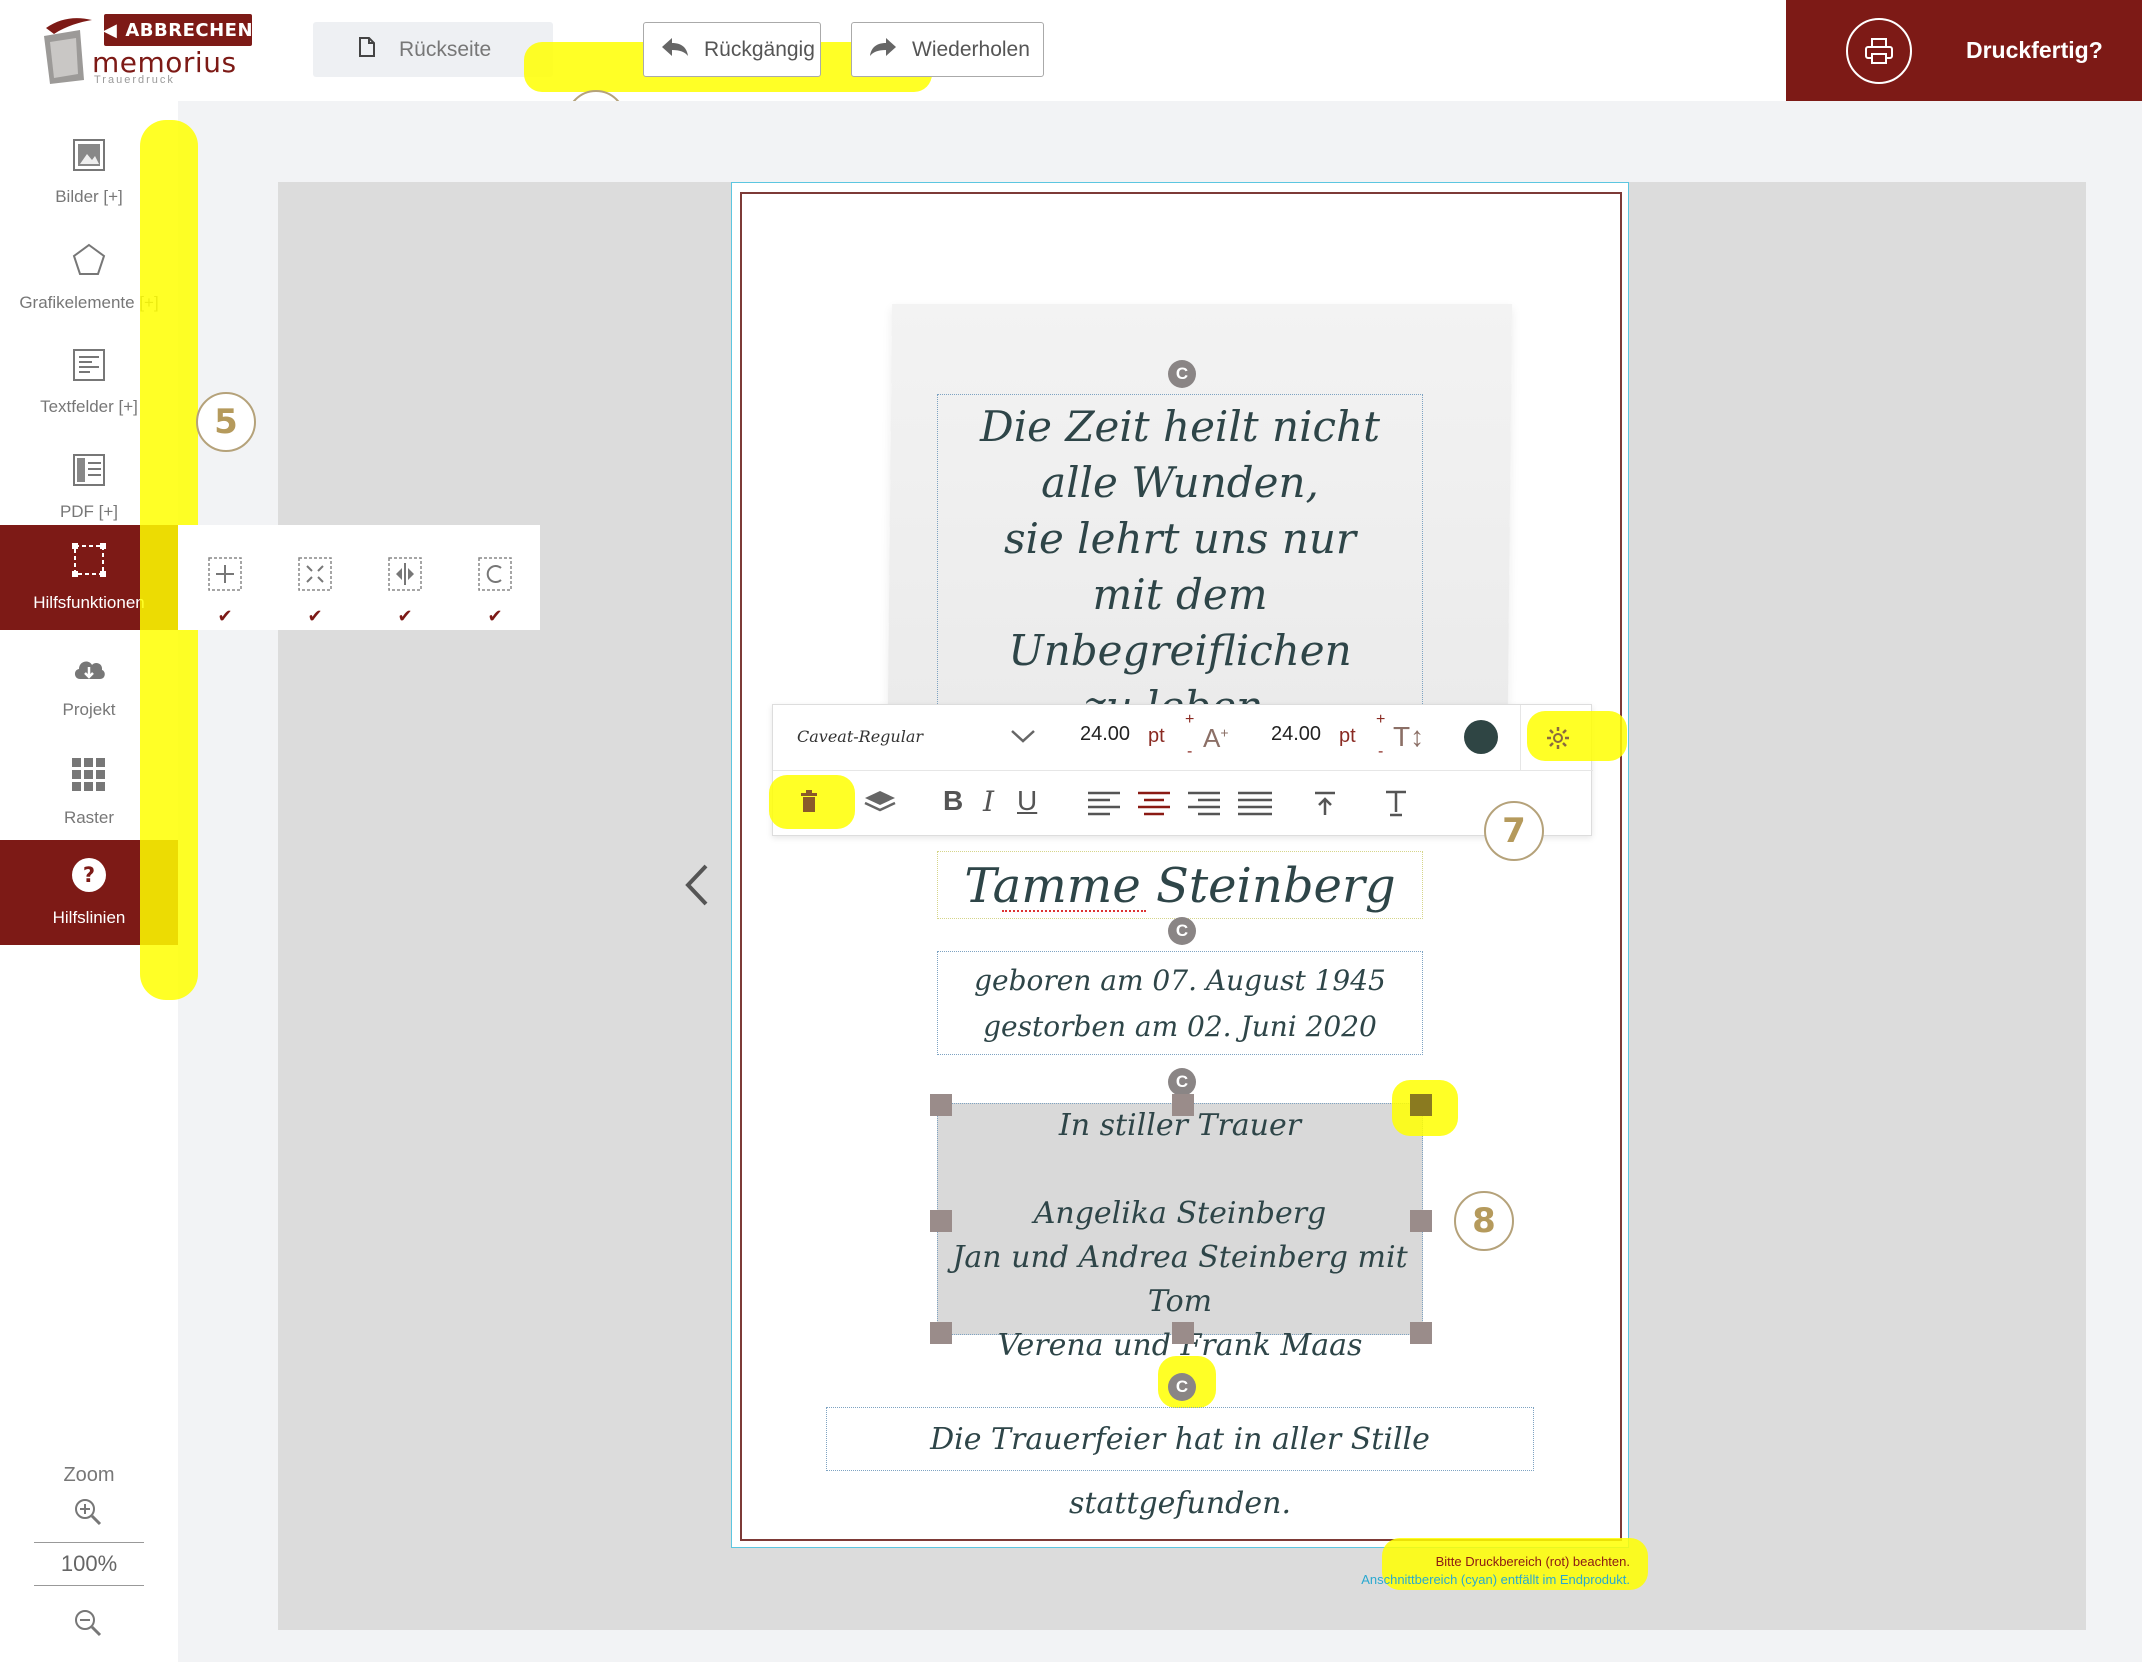 The height and width of the screenshot is (1662, 2142). I want to click on mourners-line: Angelika Steinberg, so click(1180, 1213).